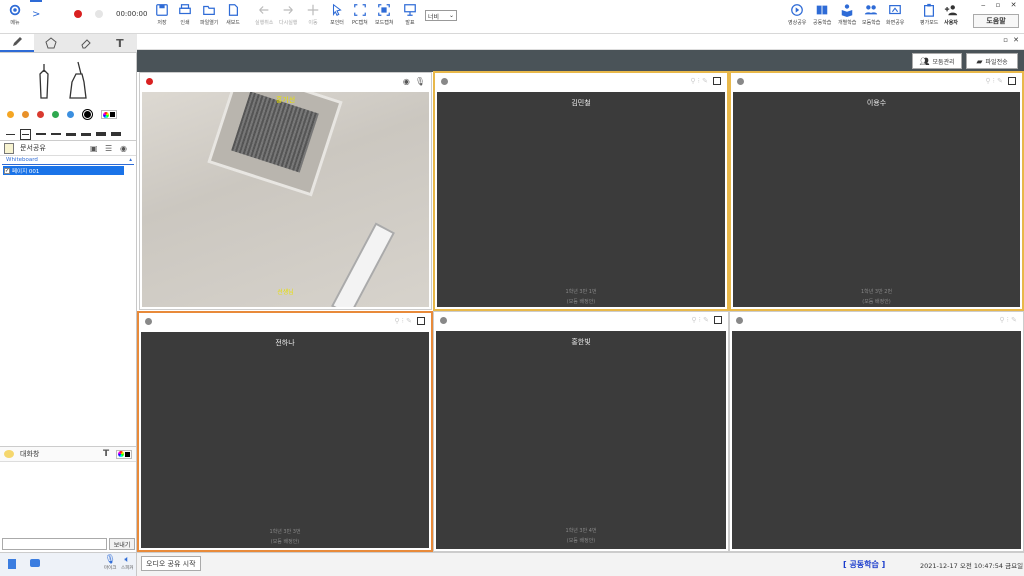  What do you see at coordinates (62, 84) in the screenshot?
I see `pen-style-options` at bounding box center [62, 84].